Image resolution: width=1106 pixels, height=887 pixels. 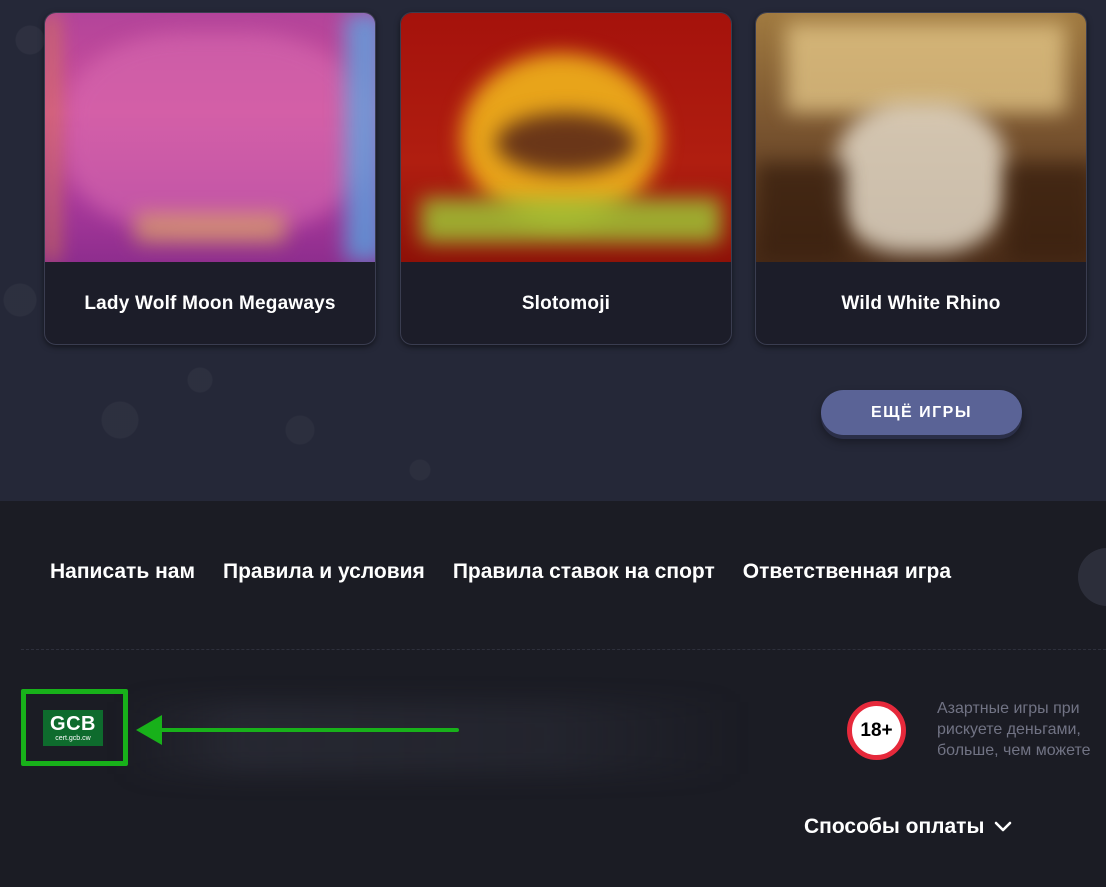 What do you see at coordinates (876, 730) in the screenshot?
I see `age-restriction-badge: 18+` at bounding box center [876, 730].